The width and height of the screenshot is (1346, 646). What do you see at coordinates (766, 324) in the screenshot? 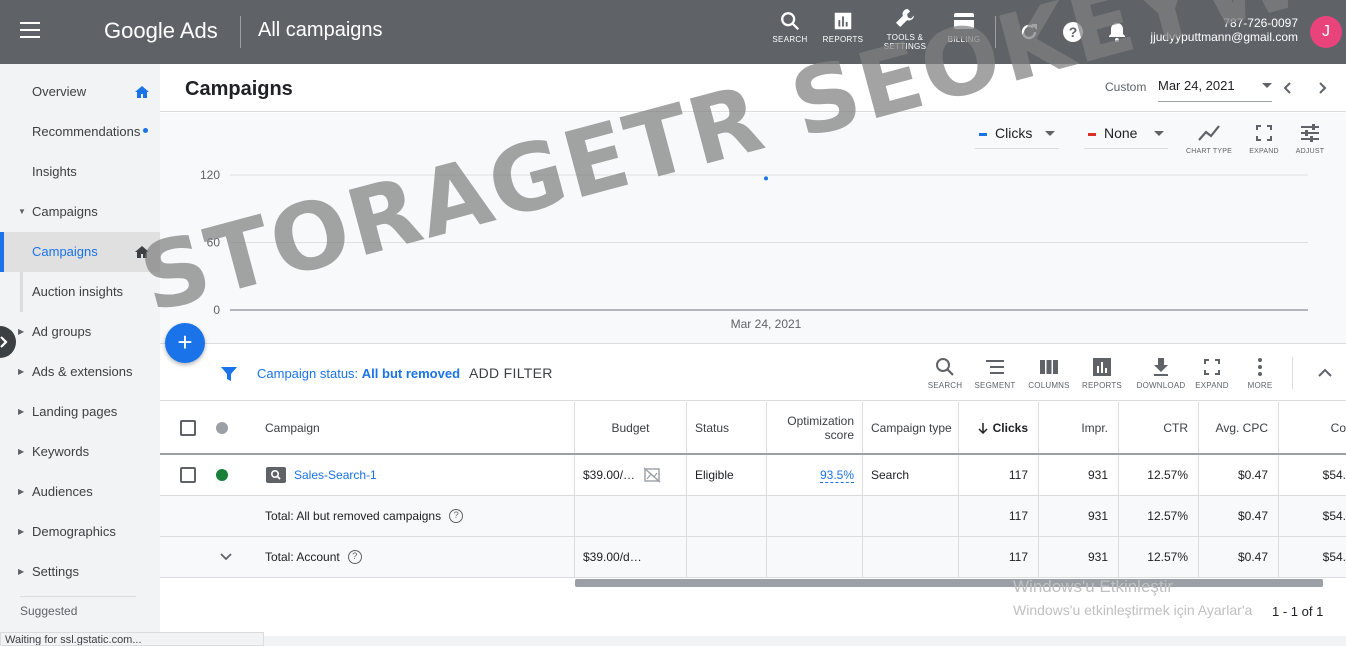
I see `x-tick-label: Mar 24, 2021` at bounding box center [766, 324].